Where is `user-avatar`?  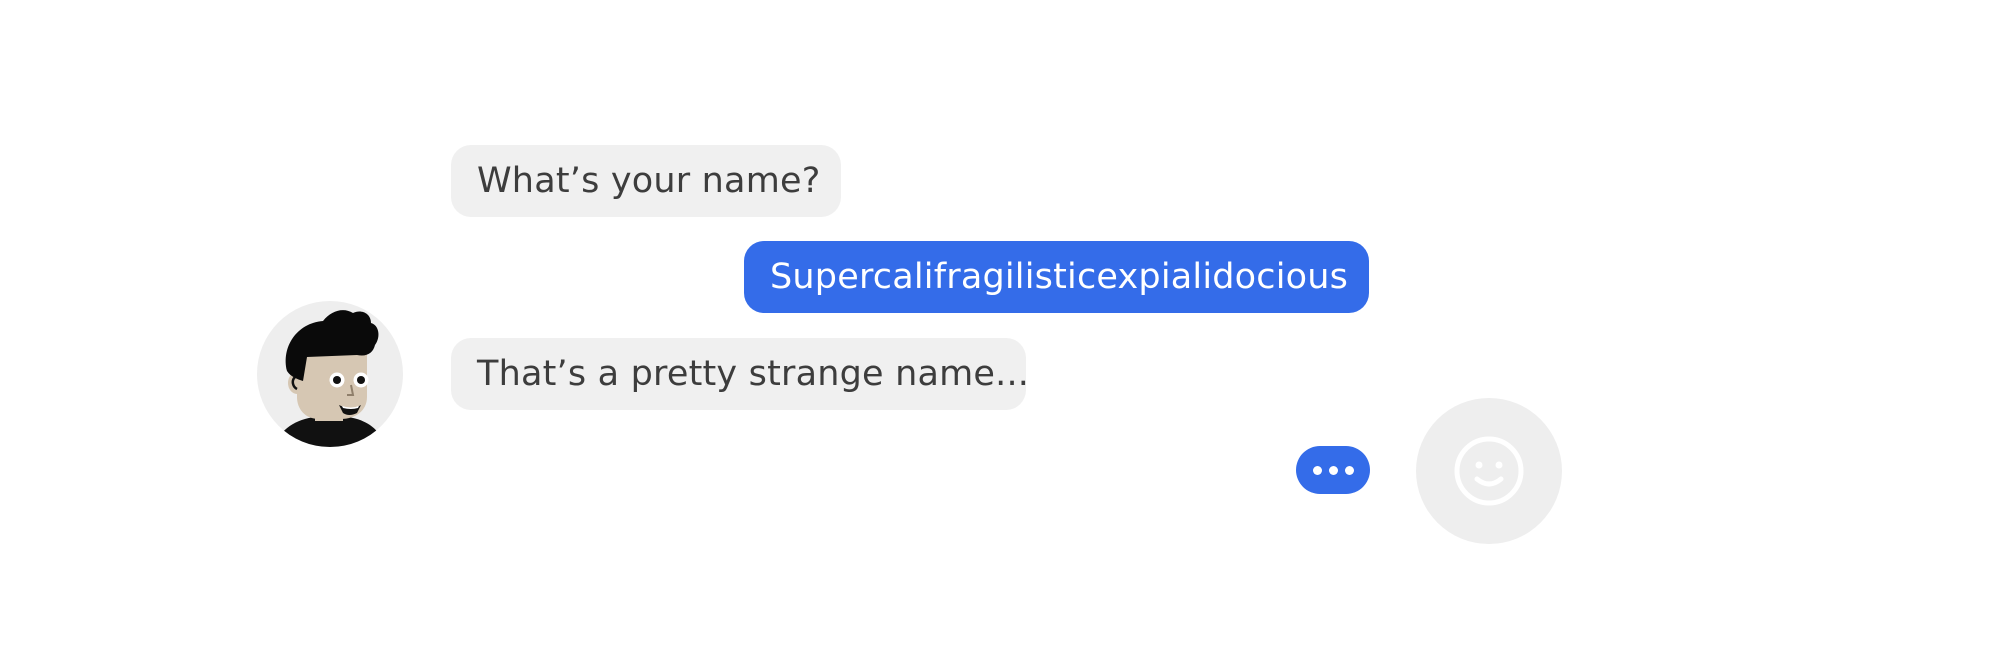
user-avatar is located at coordinates (1489, 471).